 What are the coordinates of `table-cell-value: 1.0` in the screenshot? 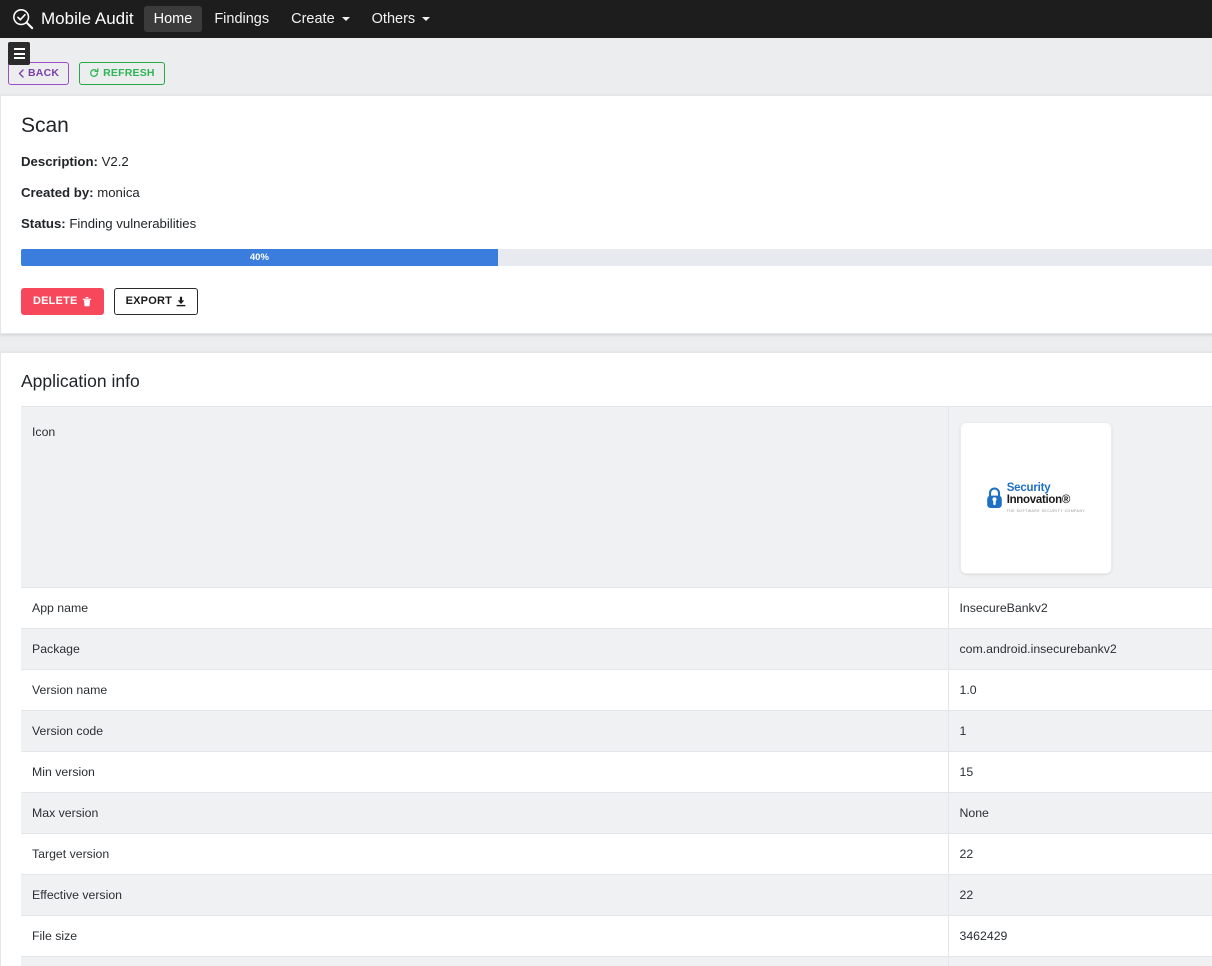 It's located at (1079, 689).